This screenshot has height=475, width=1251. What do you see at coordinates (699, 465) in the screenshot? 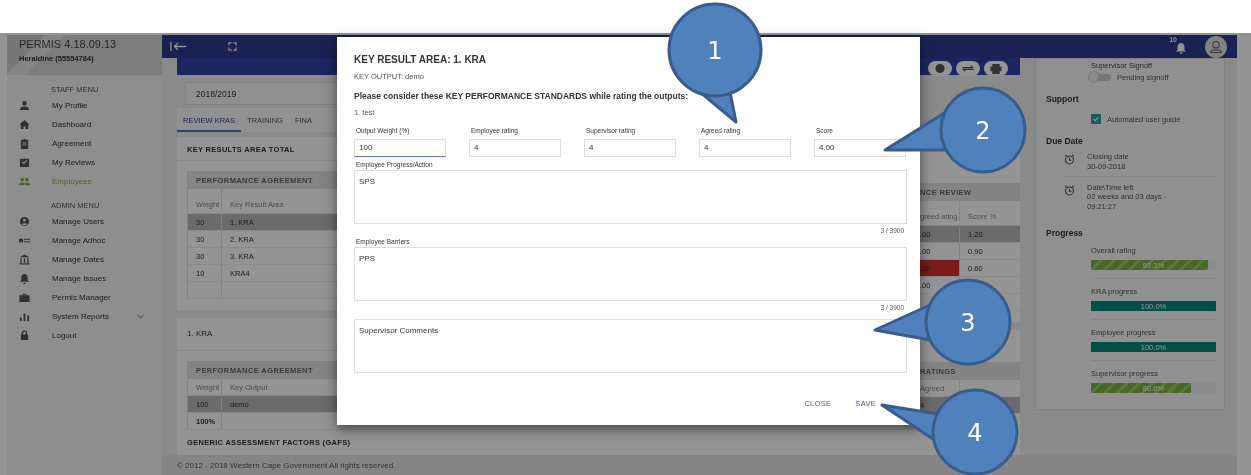
I see `footer-text: © 2012 - 2018 Western Cape Government All rights reserved.` at bounding box center [699, 465].